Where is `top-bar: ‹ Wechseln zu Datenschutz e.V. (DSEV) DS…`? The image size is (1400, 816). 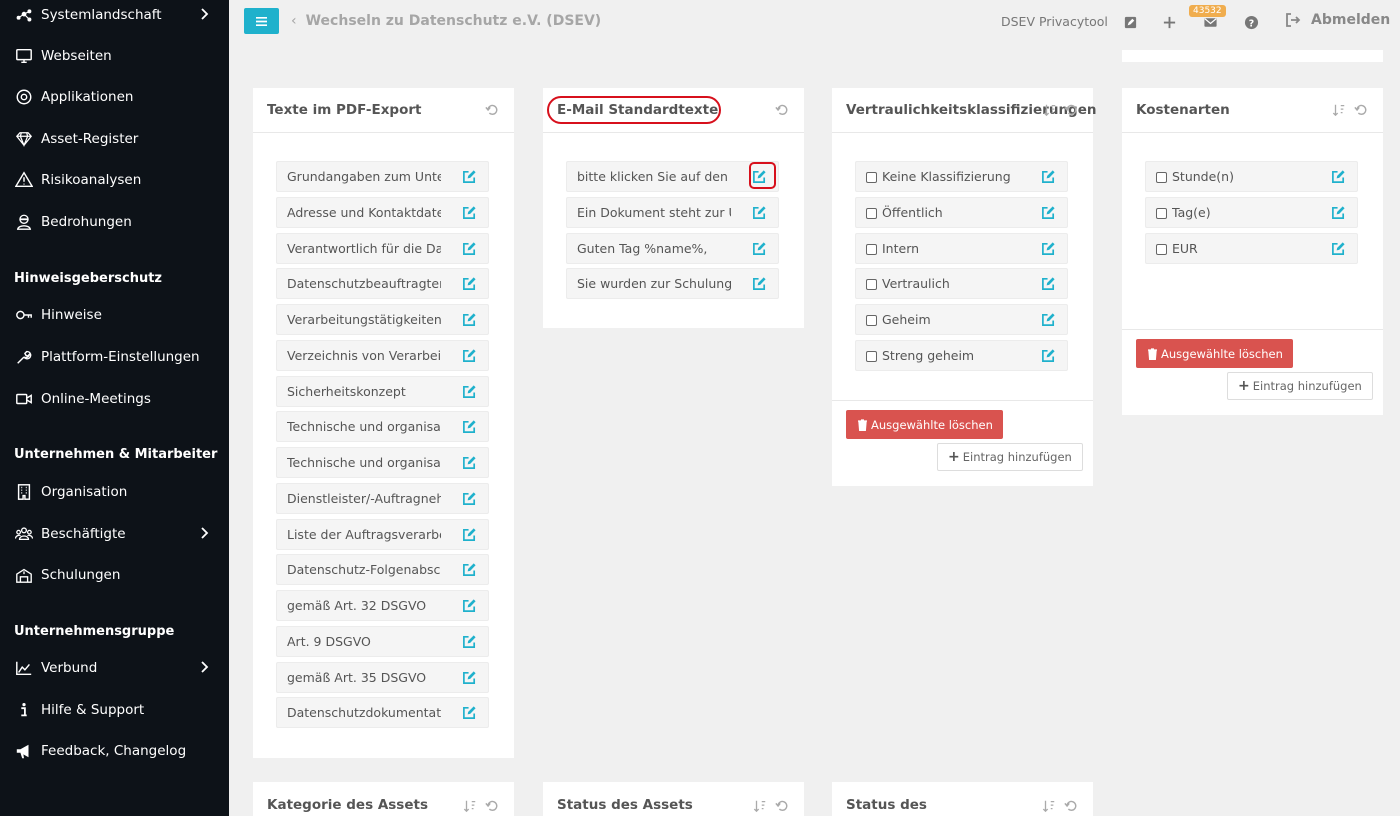
top-bar: ‹ Wechseln zu Datenschutz e.V. (DSEV) DS… is located at coordinates (814, 25).